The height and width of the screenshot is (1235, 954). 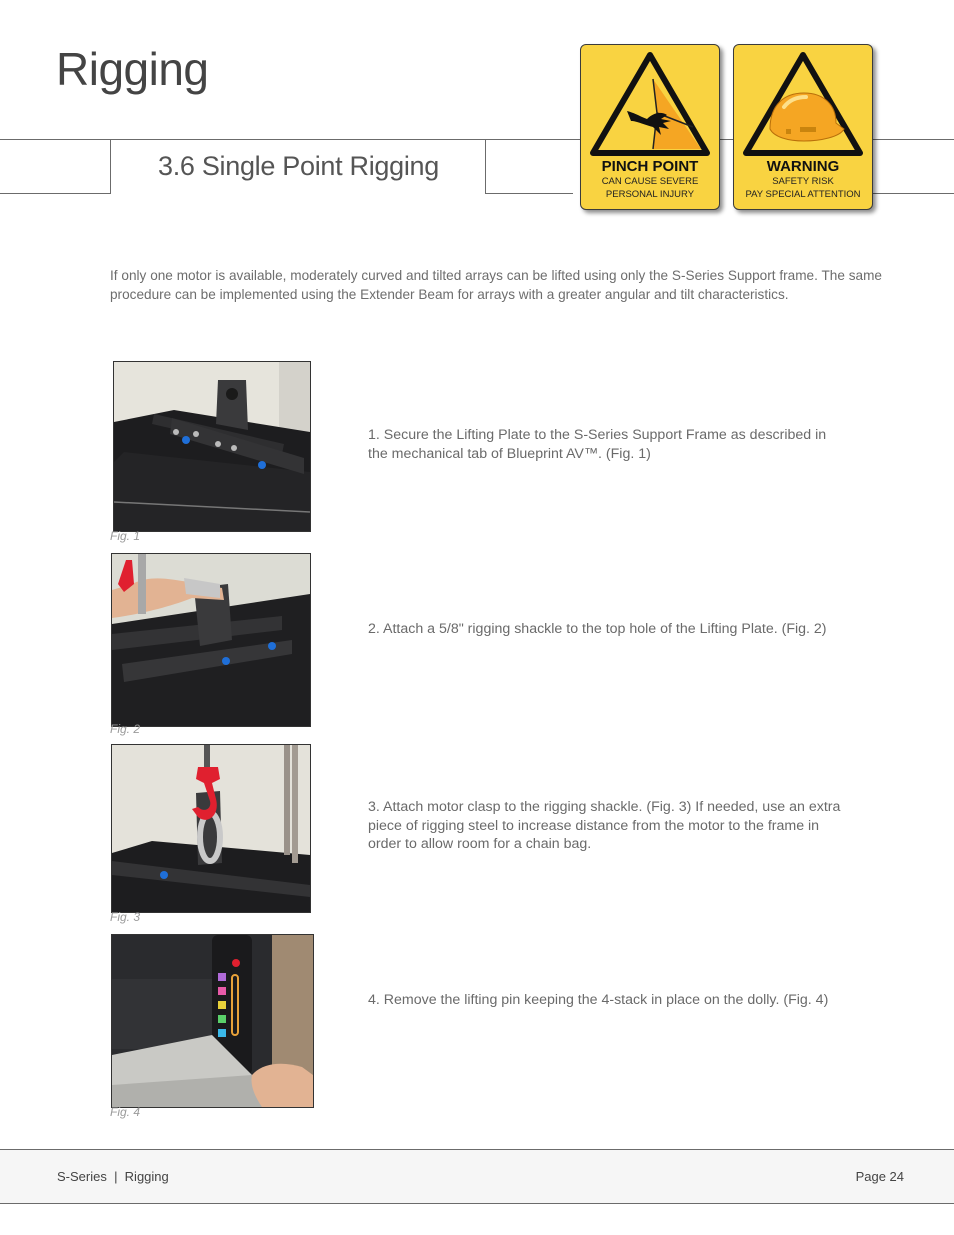 I want to click on pinch-point-line1: CAN CAUSE SEVERE, so click(x=650, y=181).